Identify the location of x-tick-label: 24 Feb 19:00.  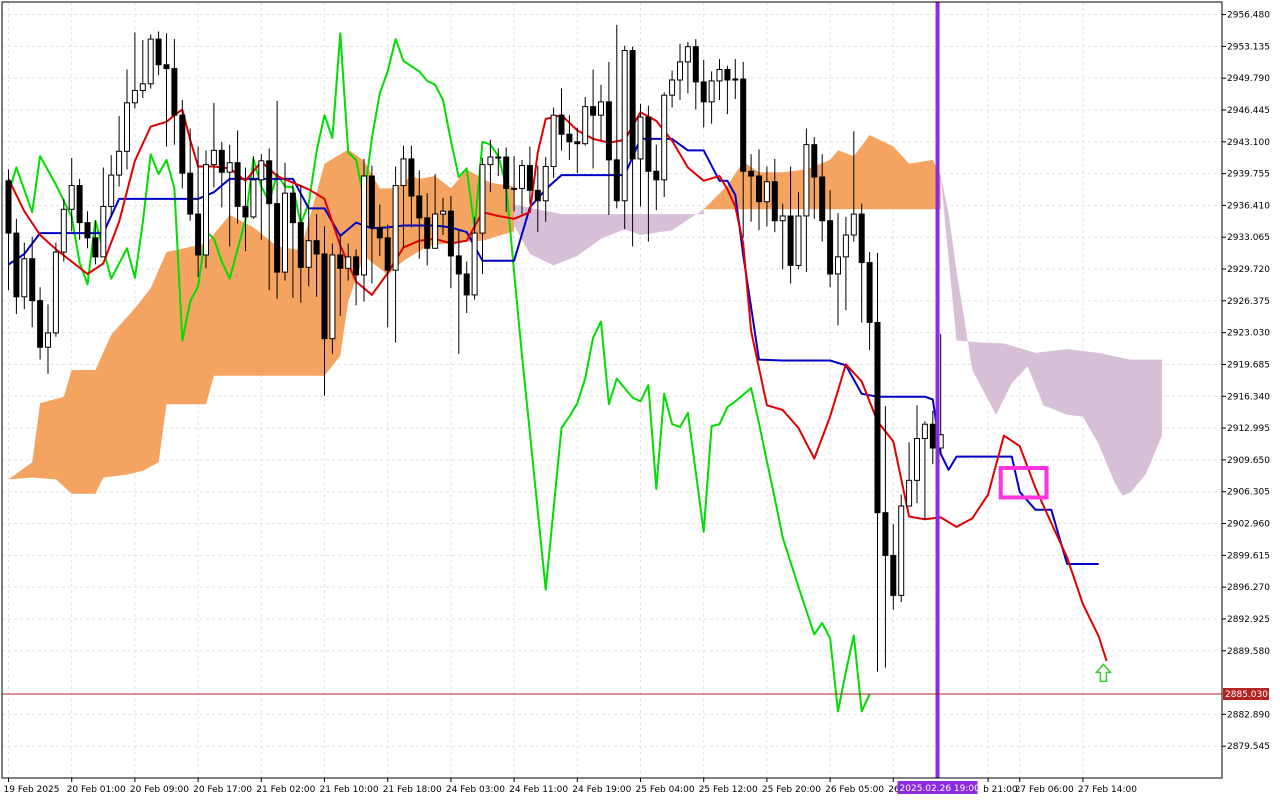
(601, 790).